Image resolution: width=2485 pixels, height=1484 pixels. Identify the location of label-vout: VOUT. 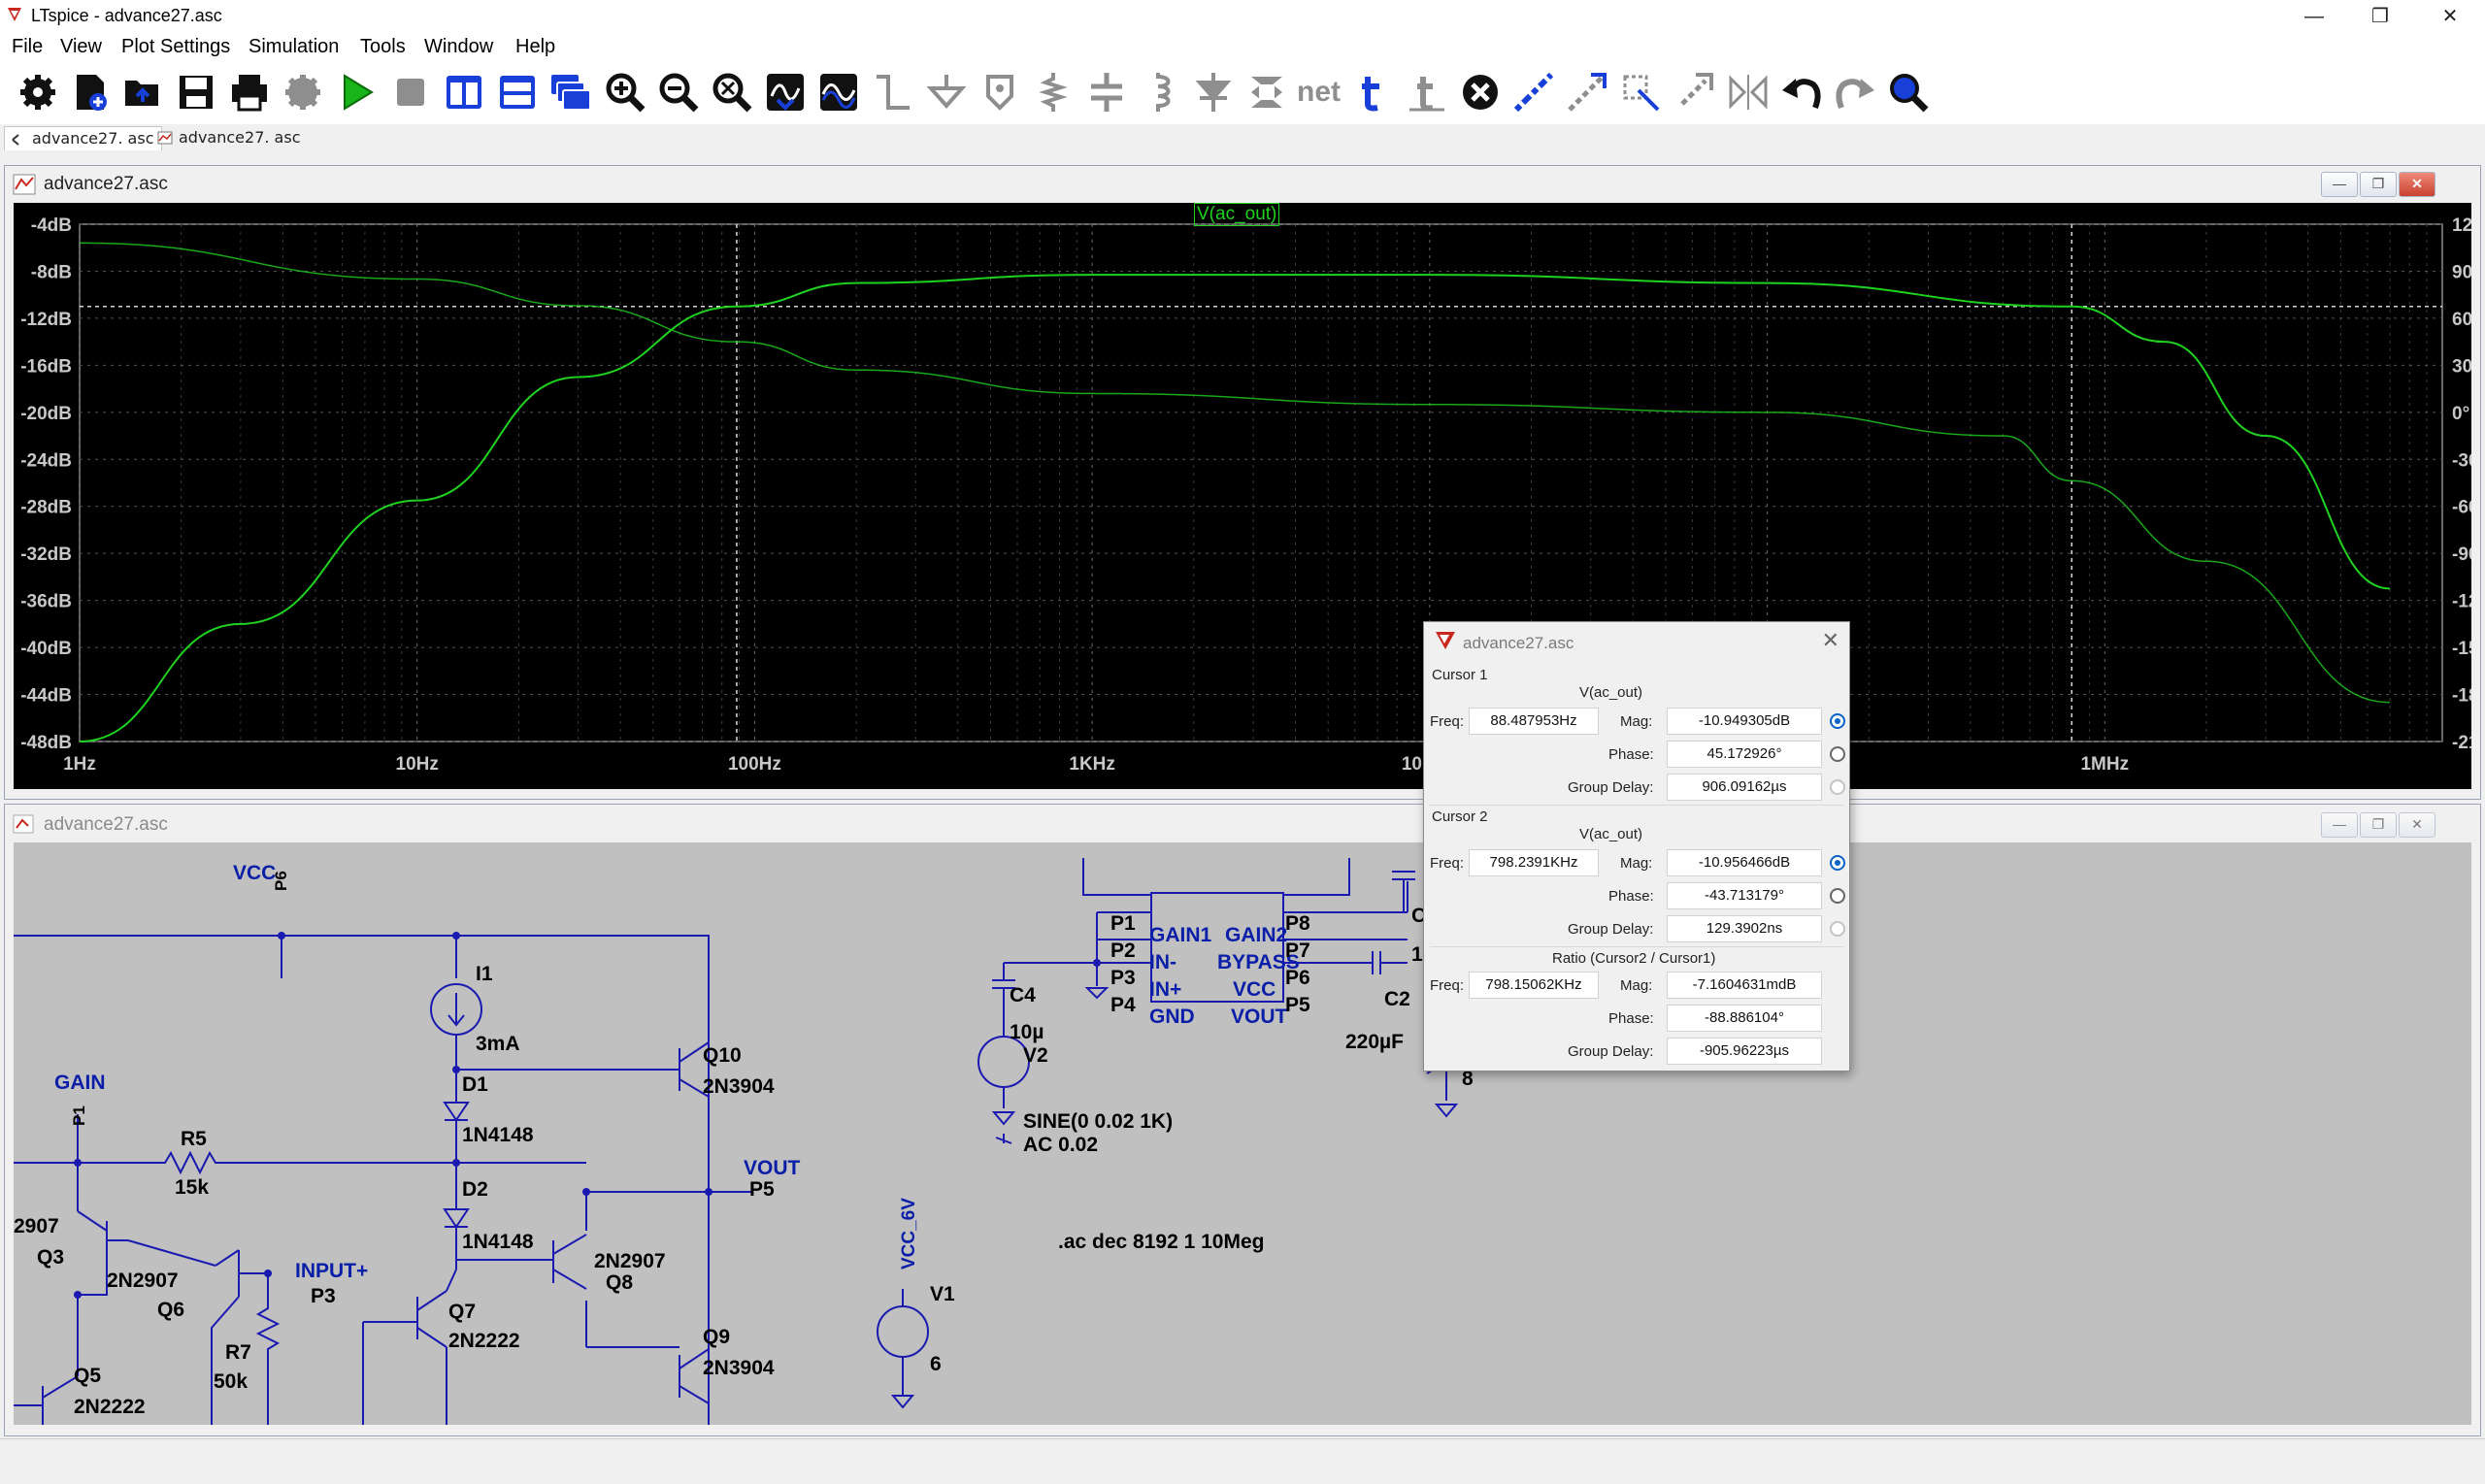
(772, 1168).